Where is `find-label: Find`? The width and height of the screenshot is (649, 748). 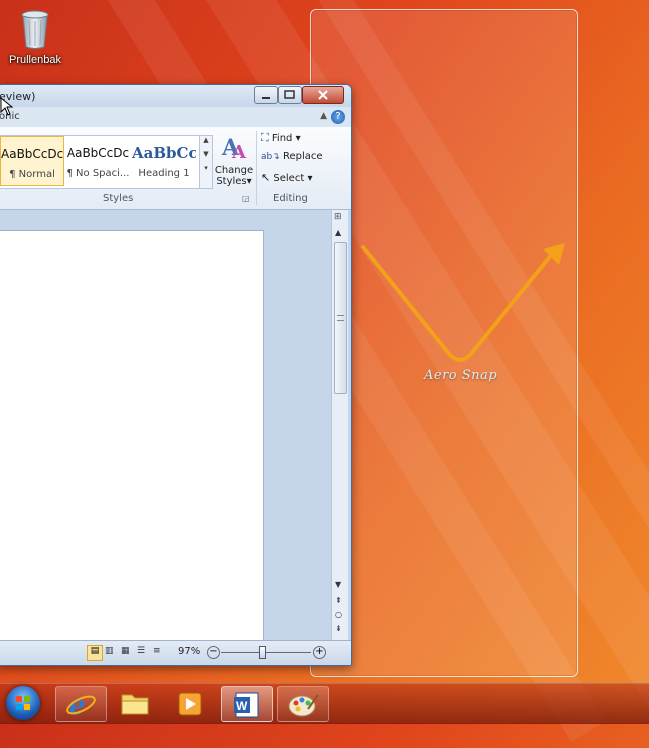 find-label: Find is located at coordinates (282, 138).